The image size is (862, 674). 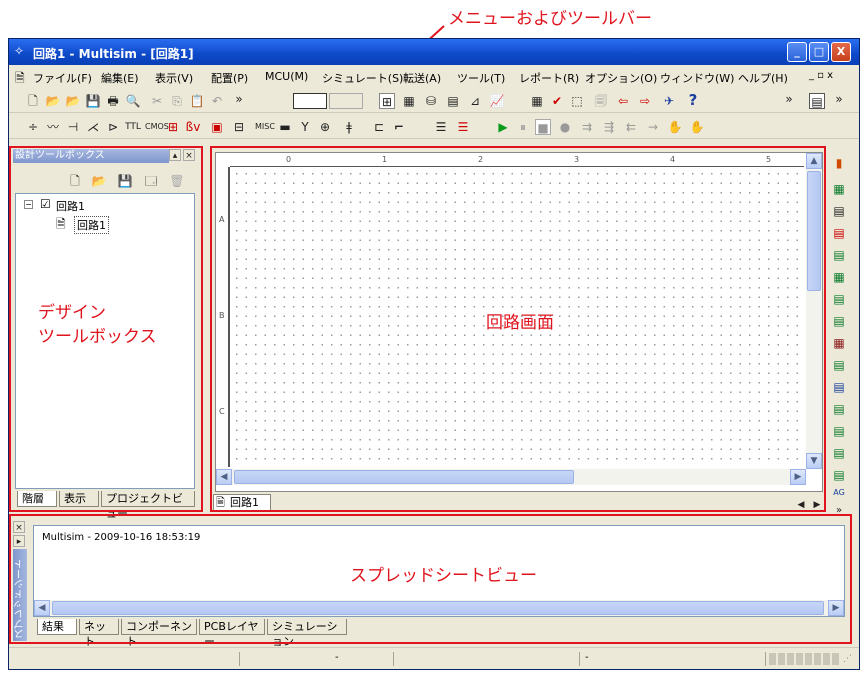 What do you see at coordinates (33, 127) in the screenshot?
I see `power-source-icon: ÷` at bounding box center [33, 127].